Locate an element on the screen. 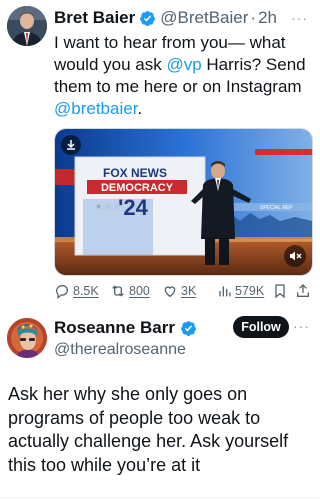 Image resolution: width=320 pixels, height=500 pixels. tweet-actions: 8.5K 800 3K 579K is located at coordinates (183, 293).